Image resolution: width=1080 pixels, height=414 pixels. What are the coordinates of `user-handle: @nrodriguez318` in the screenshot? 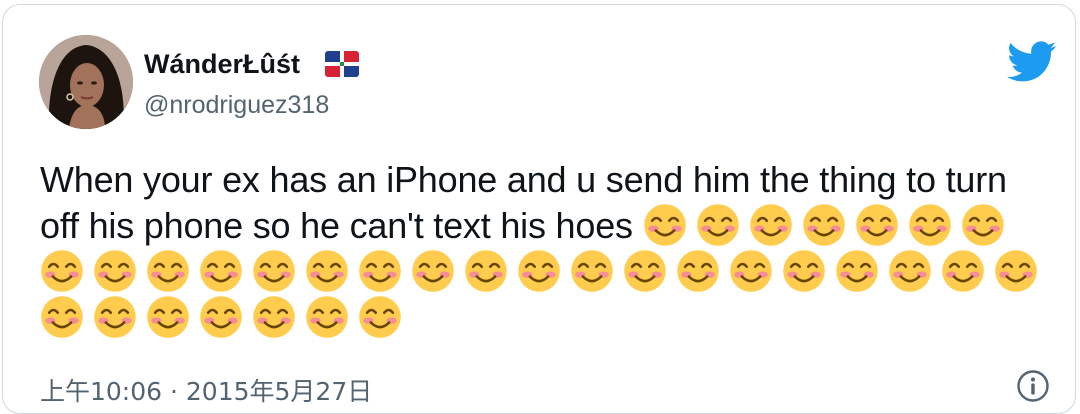 It's located at (236, 105).